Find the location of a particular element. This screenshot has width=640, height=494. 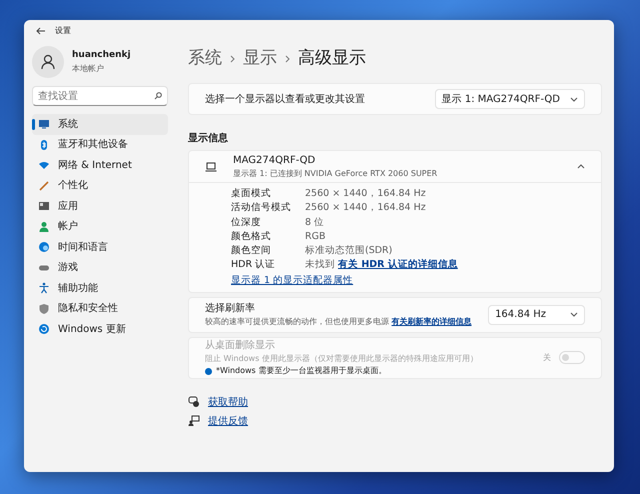

feedback-icon is located at coordinates (194, 421).